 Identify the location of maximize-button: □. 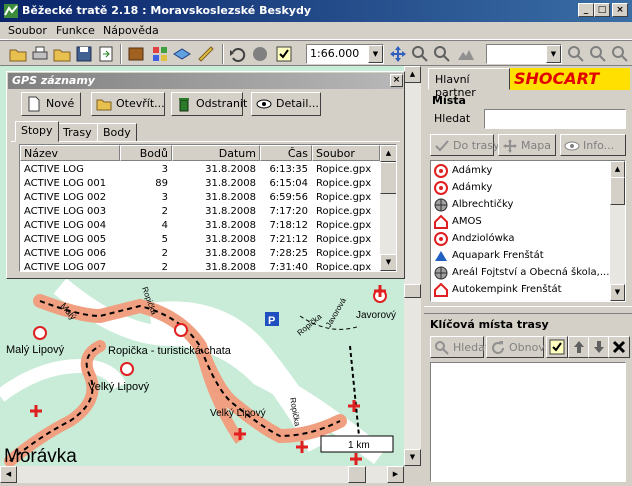
(602, 10).